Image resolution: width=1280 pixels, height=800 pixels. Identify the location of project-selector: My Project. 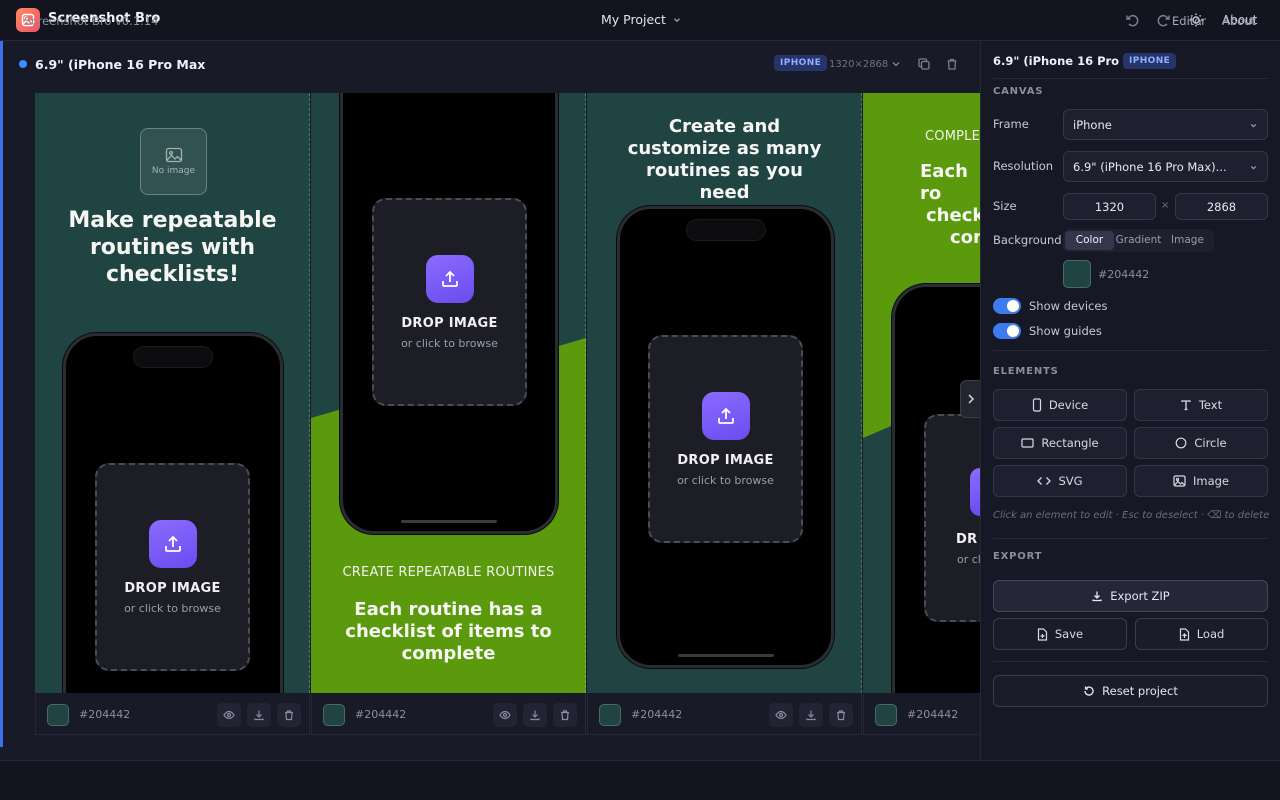
(641, 19).